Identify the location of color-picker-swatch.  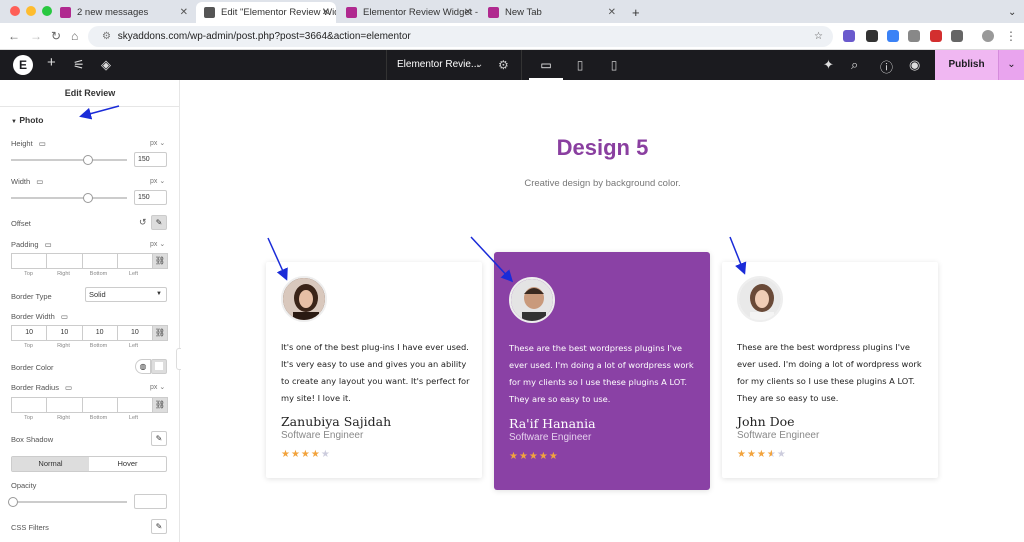
(159, 366).